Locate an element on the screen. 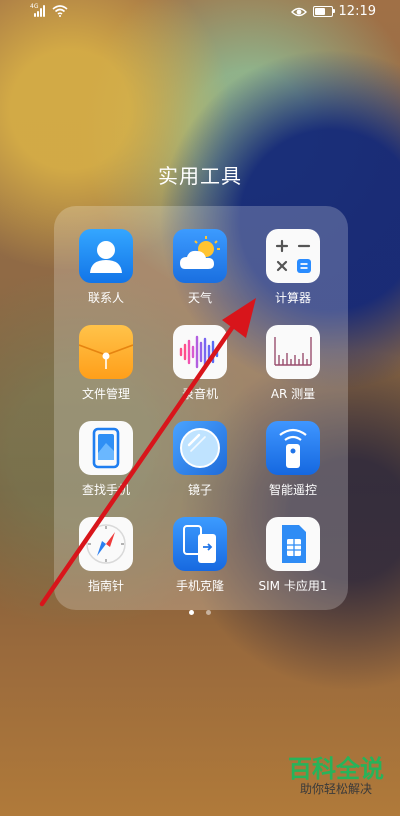 The width and height of the screenshot is (400, 816). watermark-title: 百科全说 is located at coordinates (336, 769).